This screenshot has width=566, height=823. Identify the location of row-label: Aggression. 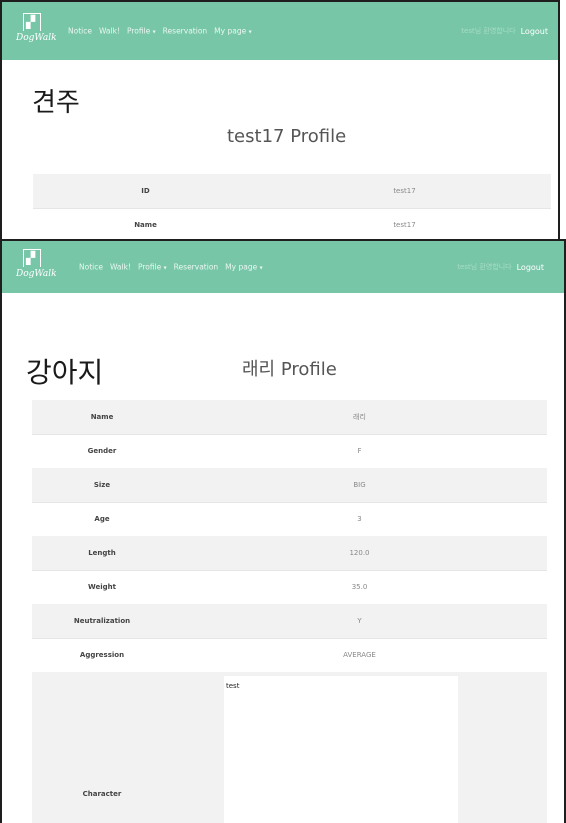
(102, 654).